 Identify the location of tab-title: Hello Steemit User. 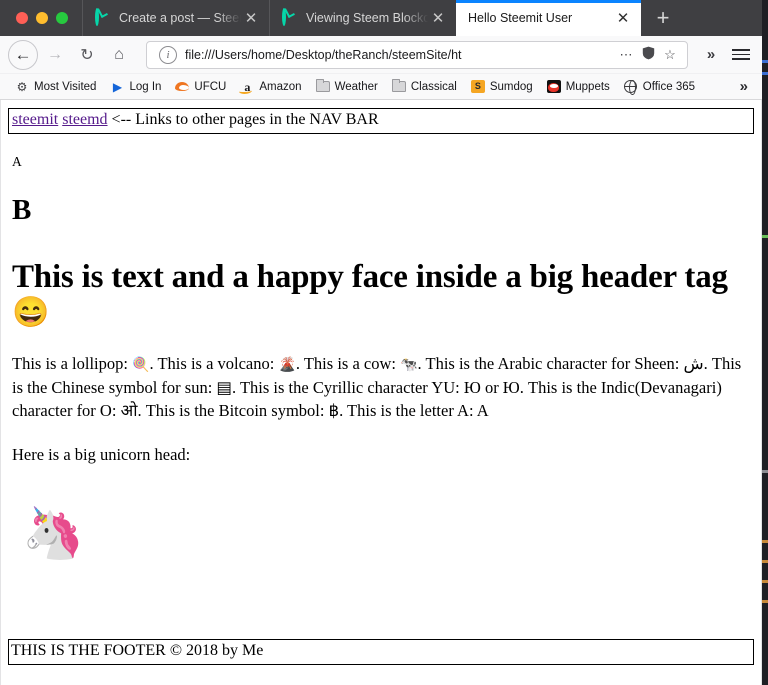
(520, 18).